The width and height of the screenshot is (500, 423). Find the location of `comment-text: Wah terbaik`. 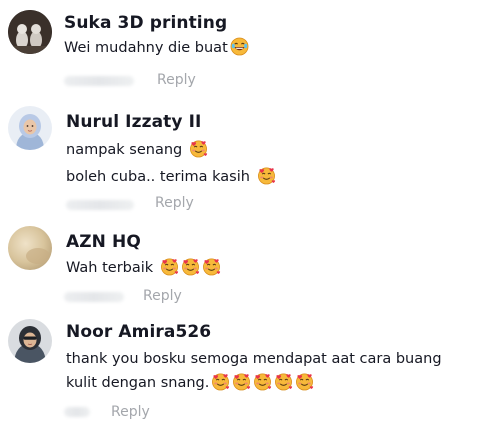

comment-text: Wah terbaik is located at coordinates (143, 268).